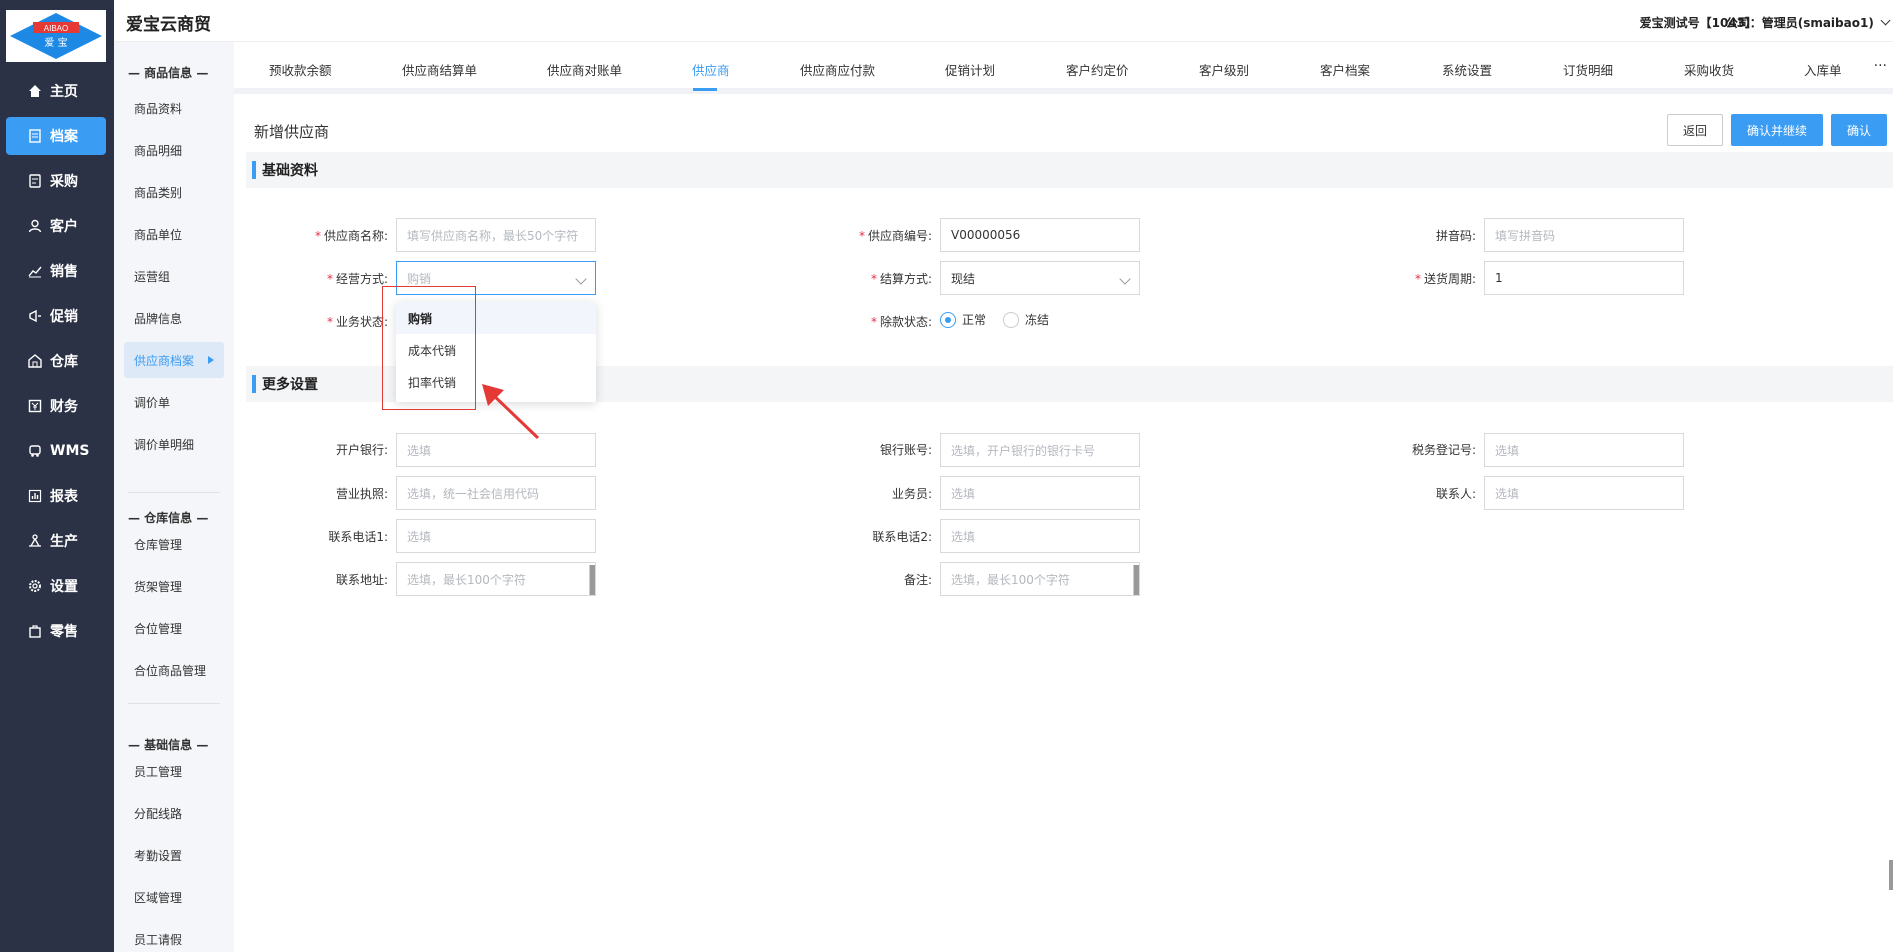  What do you see at coordinates (64, 497) in the screenshot?
I see `main-nav-label: 报表` at bounding box center [64, 497].